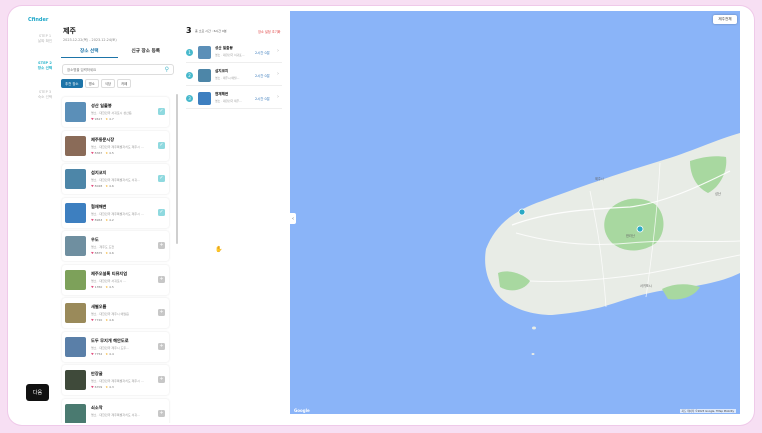 The height and width of the screenshot is (433, 762). What do you see at coordinates (167, 69) in the screenshot?
I see `search-icon: ⚲` at bounding box center [167, 69].